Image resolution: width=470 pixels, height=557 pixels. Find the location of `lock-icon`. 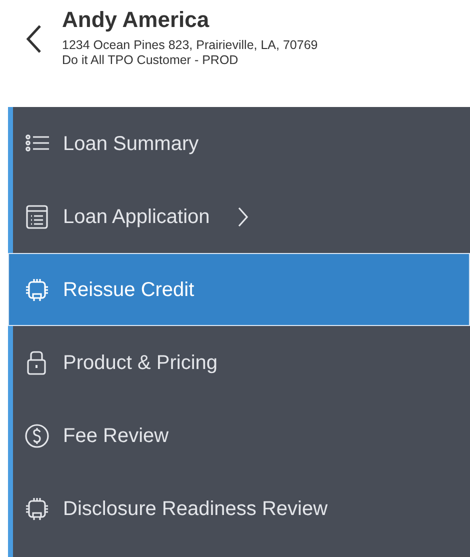

lock-icon is located at coordinates (37, 362).